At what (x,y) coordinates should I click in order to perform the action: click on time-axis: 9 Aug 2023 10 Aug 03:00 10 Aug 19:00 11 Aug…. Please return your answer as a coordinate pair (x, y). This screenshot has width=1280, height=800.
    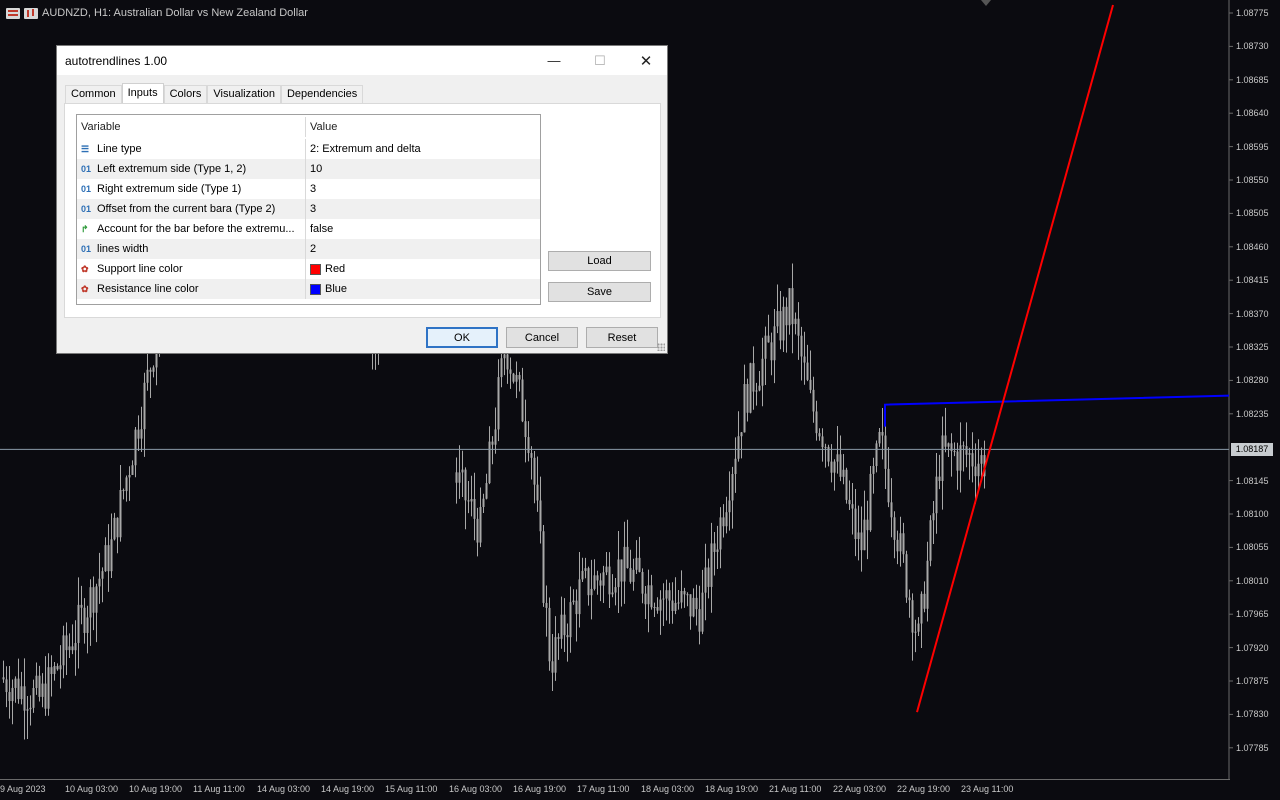
    Looking at the image, I should click on (615, 790).